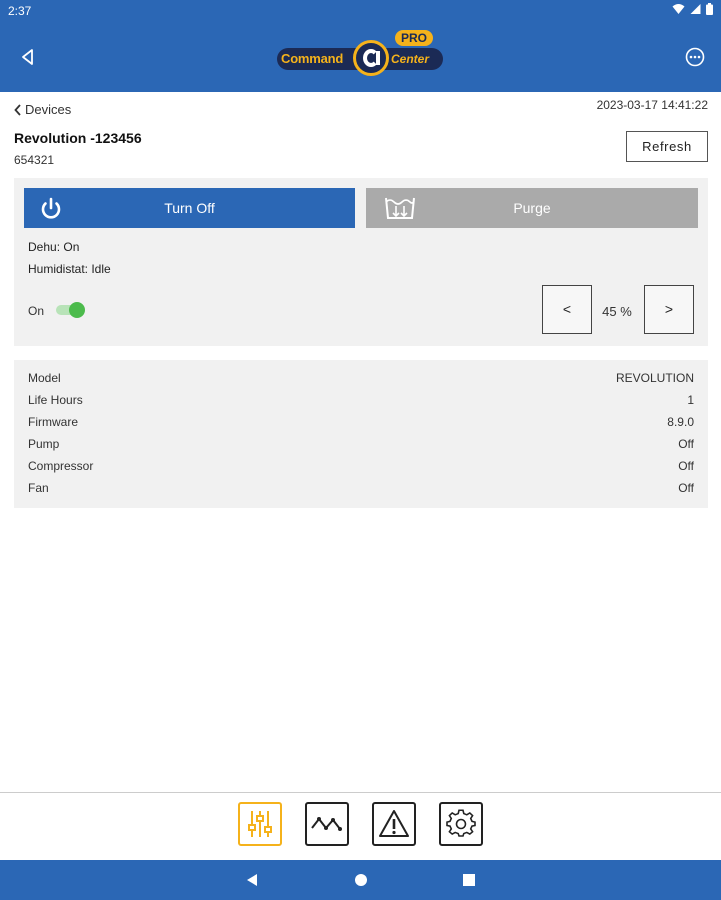  I want to click on info-row-model: Model REVOLUTION, so click(361, 380).